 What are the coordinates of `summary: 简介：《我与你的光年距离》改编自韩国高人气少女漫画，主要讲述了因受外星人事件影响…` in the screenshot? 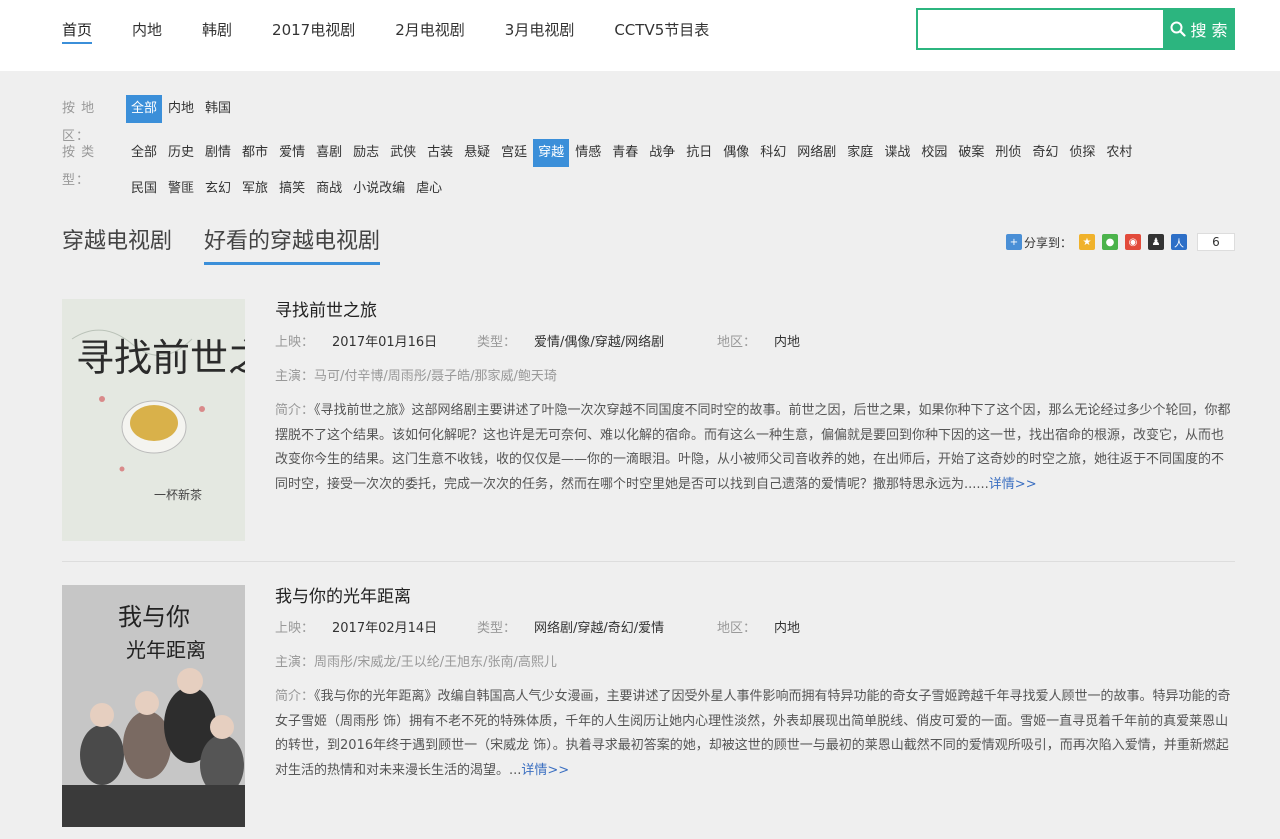 It's located at (755, 734).